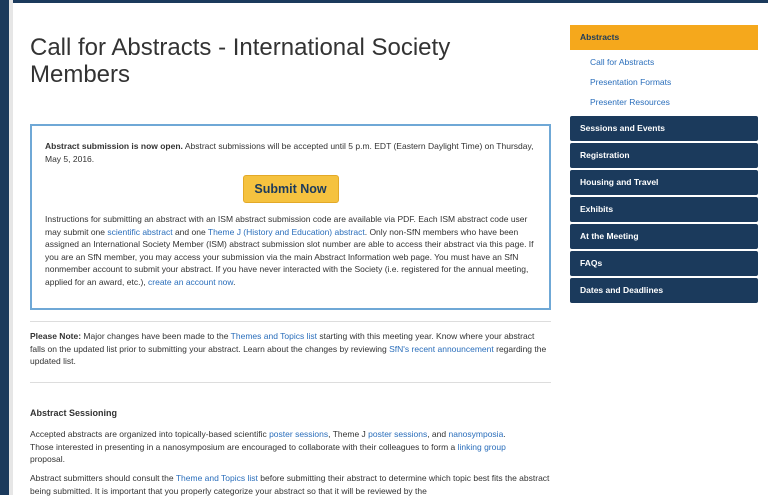 The height and width of the screenshot is (497, 768). What do you see at coordinates (286, 232) in the screenshot?
I see `theme-j-abstract-link: Theme J (History and Education) abstract` at bounding box center [286, 232].